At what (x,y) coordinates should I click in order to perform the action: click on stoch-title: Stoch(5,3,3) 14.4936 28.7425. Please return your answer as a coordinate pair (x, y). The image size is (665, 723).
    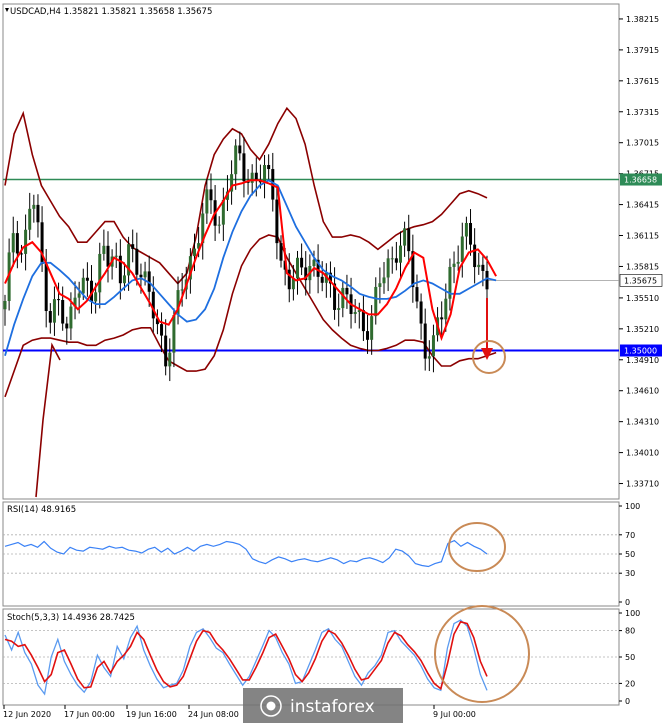
    Looking at the image, I should click on (71, 618).